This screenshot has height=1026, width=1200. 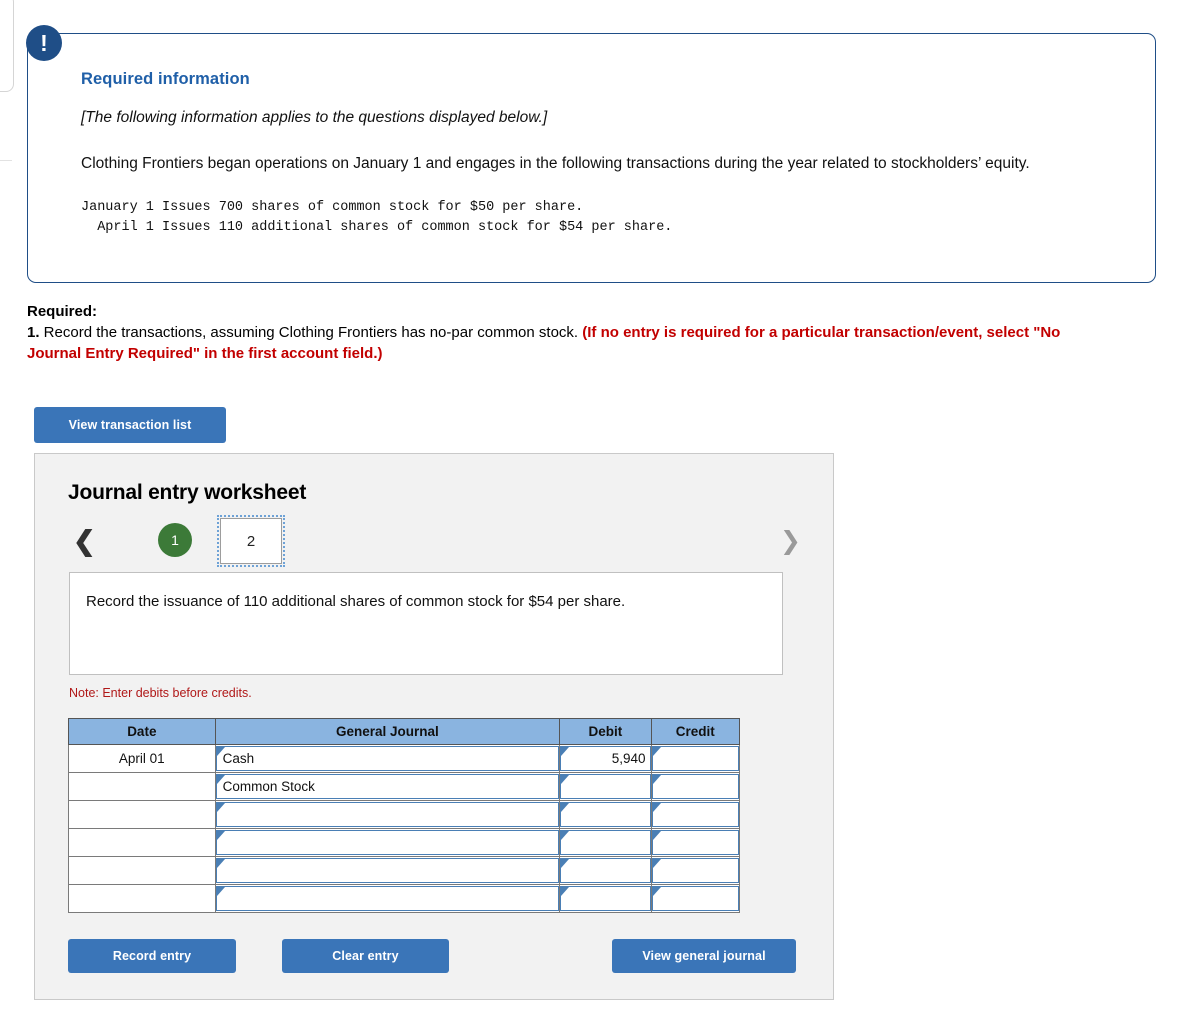 I want to click on column-header-date: Date, so click(x=142, y=731).